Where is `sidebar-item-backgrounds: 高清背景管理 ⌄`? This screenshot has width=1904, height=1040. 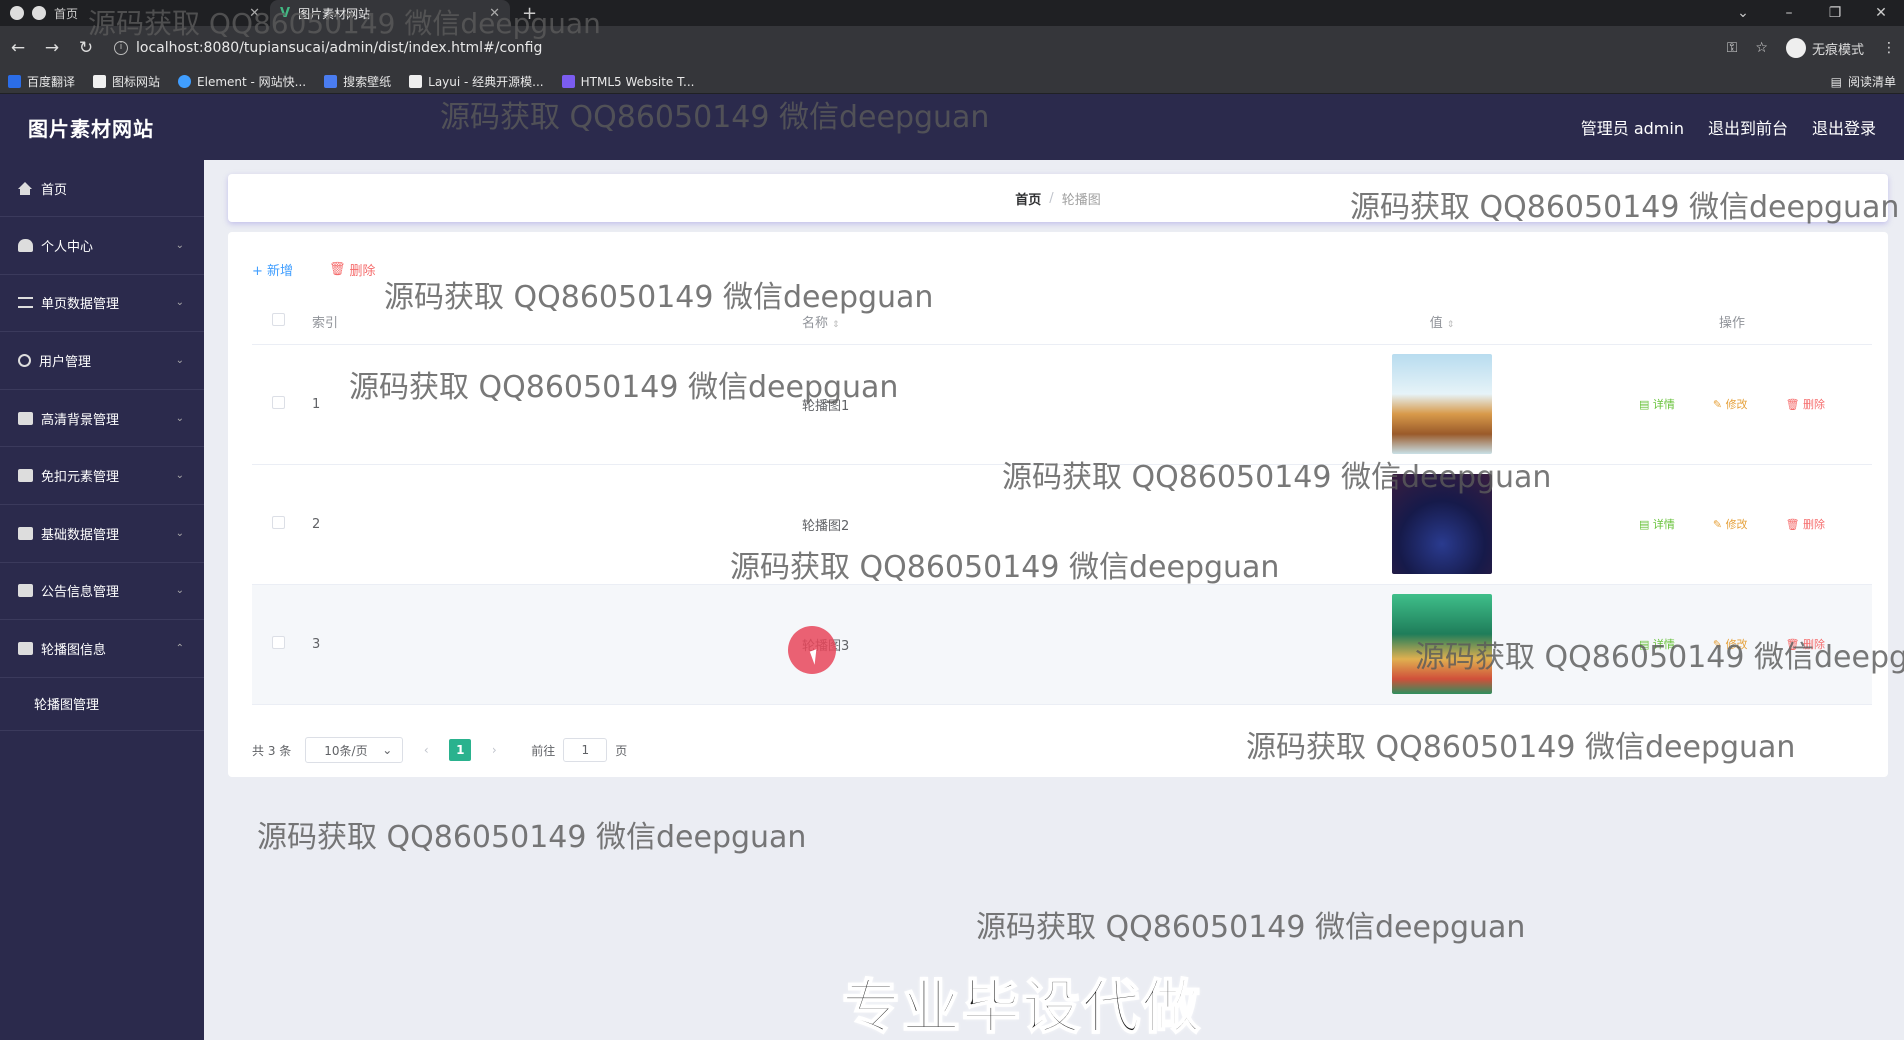
sidebar-item-backgrounds: 高清背景管理 ⌄ is located at coordinates (102, 419).